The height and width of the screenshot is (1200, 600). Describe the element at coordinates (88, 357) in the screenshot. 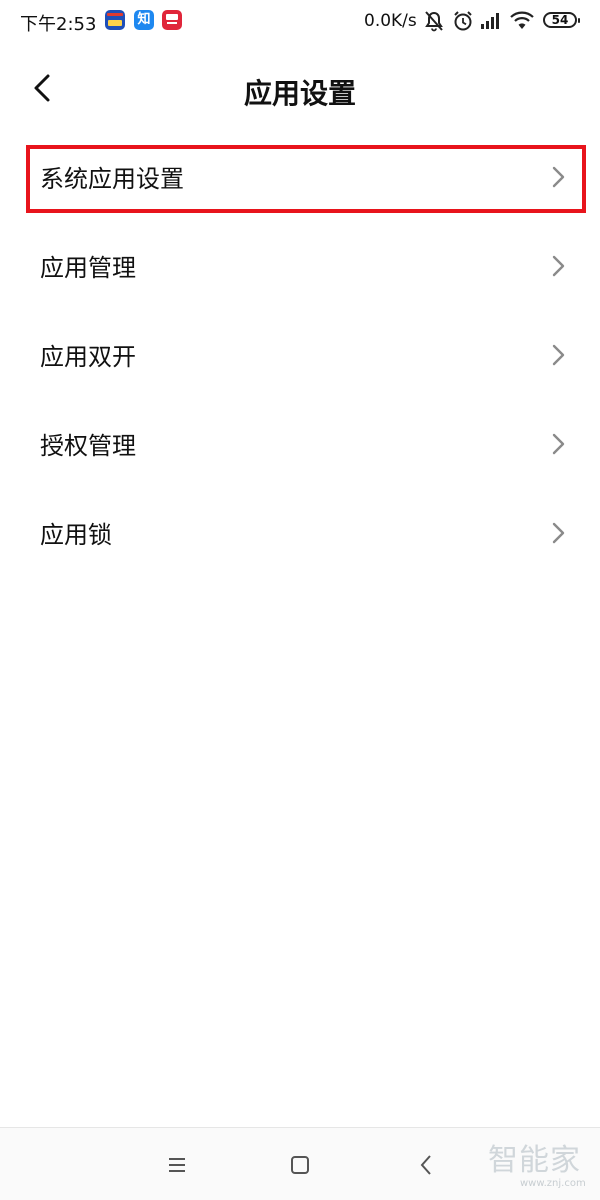

I see `menu-item-label: 应用双开` at that location.